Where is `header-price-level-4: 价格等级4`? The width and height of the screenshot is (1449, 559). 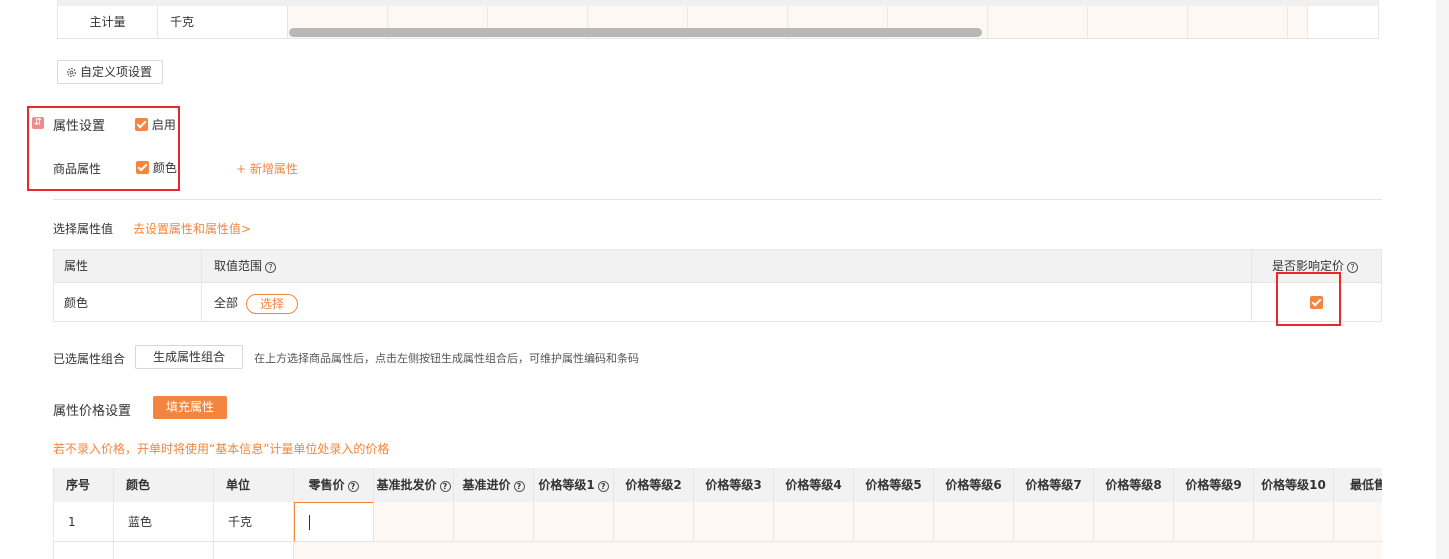 header-price-level-4: 价格等级4 is located at coordinates (814, 485).